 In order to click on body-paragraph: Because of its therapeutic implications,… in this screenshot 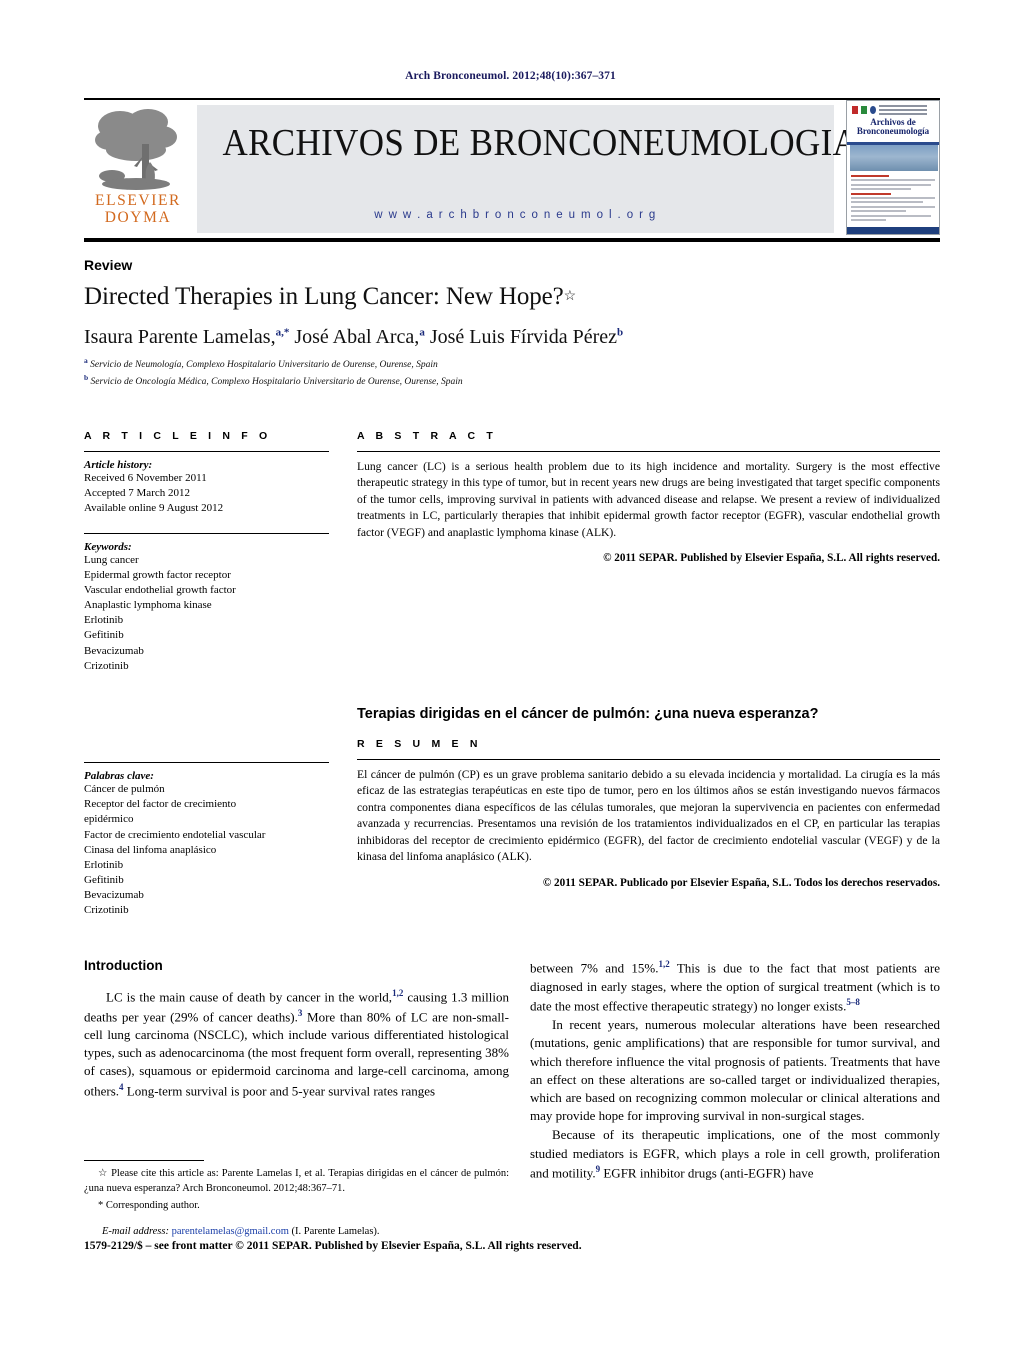, I will do `click(735, 1154)`.